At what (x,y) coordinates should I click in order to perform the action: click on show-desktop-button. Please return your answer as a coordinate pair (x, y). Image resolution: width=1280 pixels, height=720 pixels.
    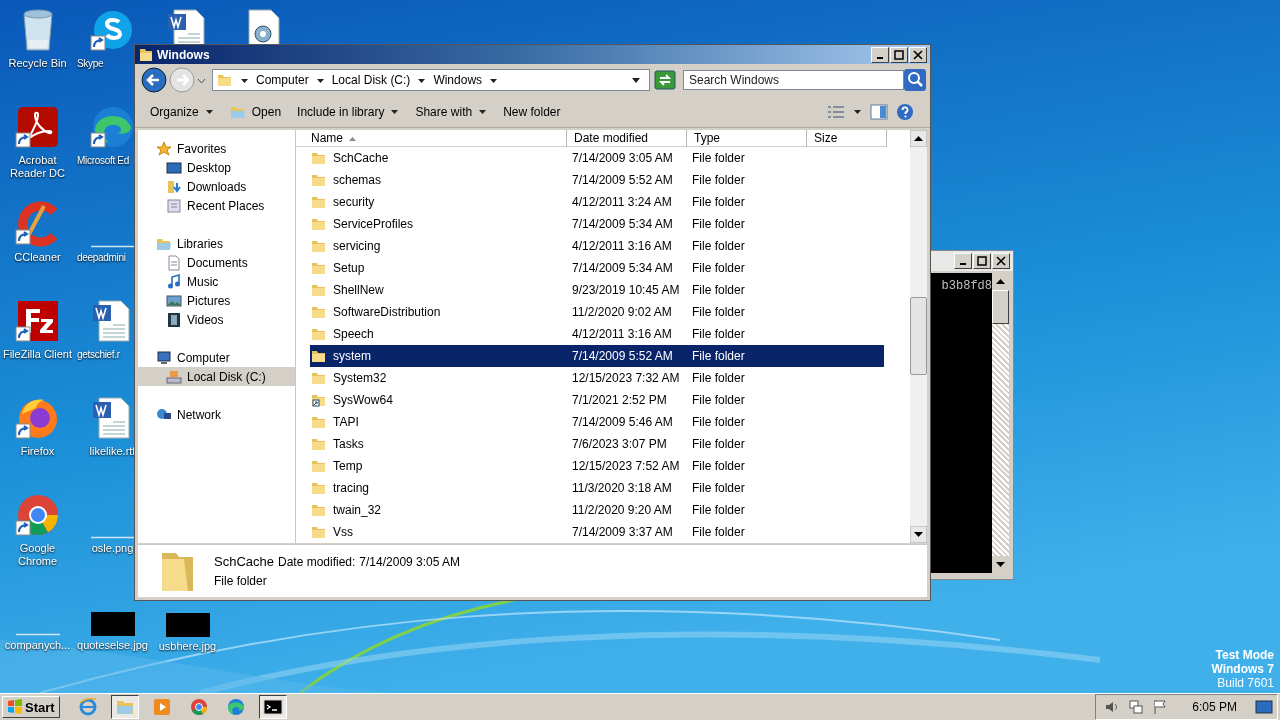
    Looking at the image, I should click on (1264, 707).